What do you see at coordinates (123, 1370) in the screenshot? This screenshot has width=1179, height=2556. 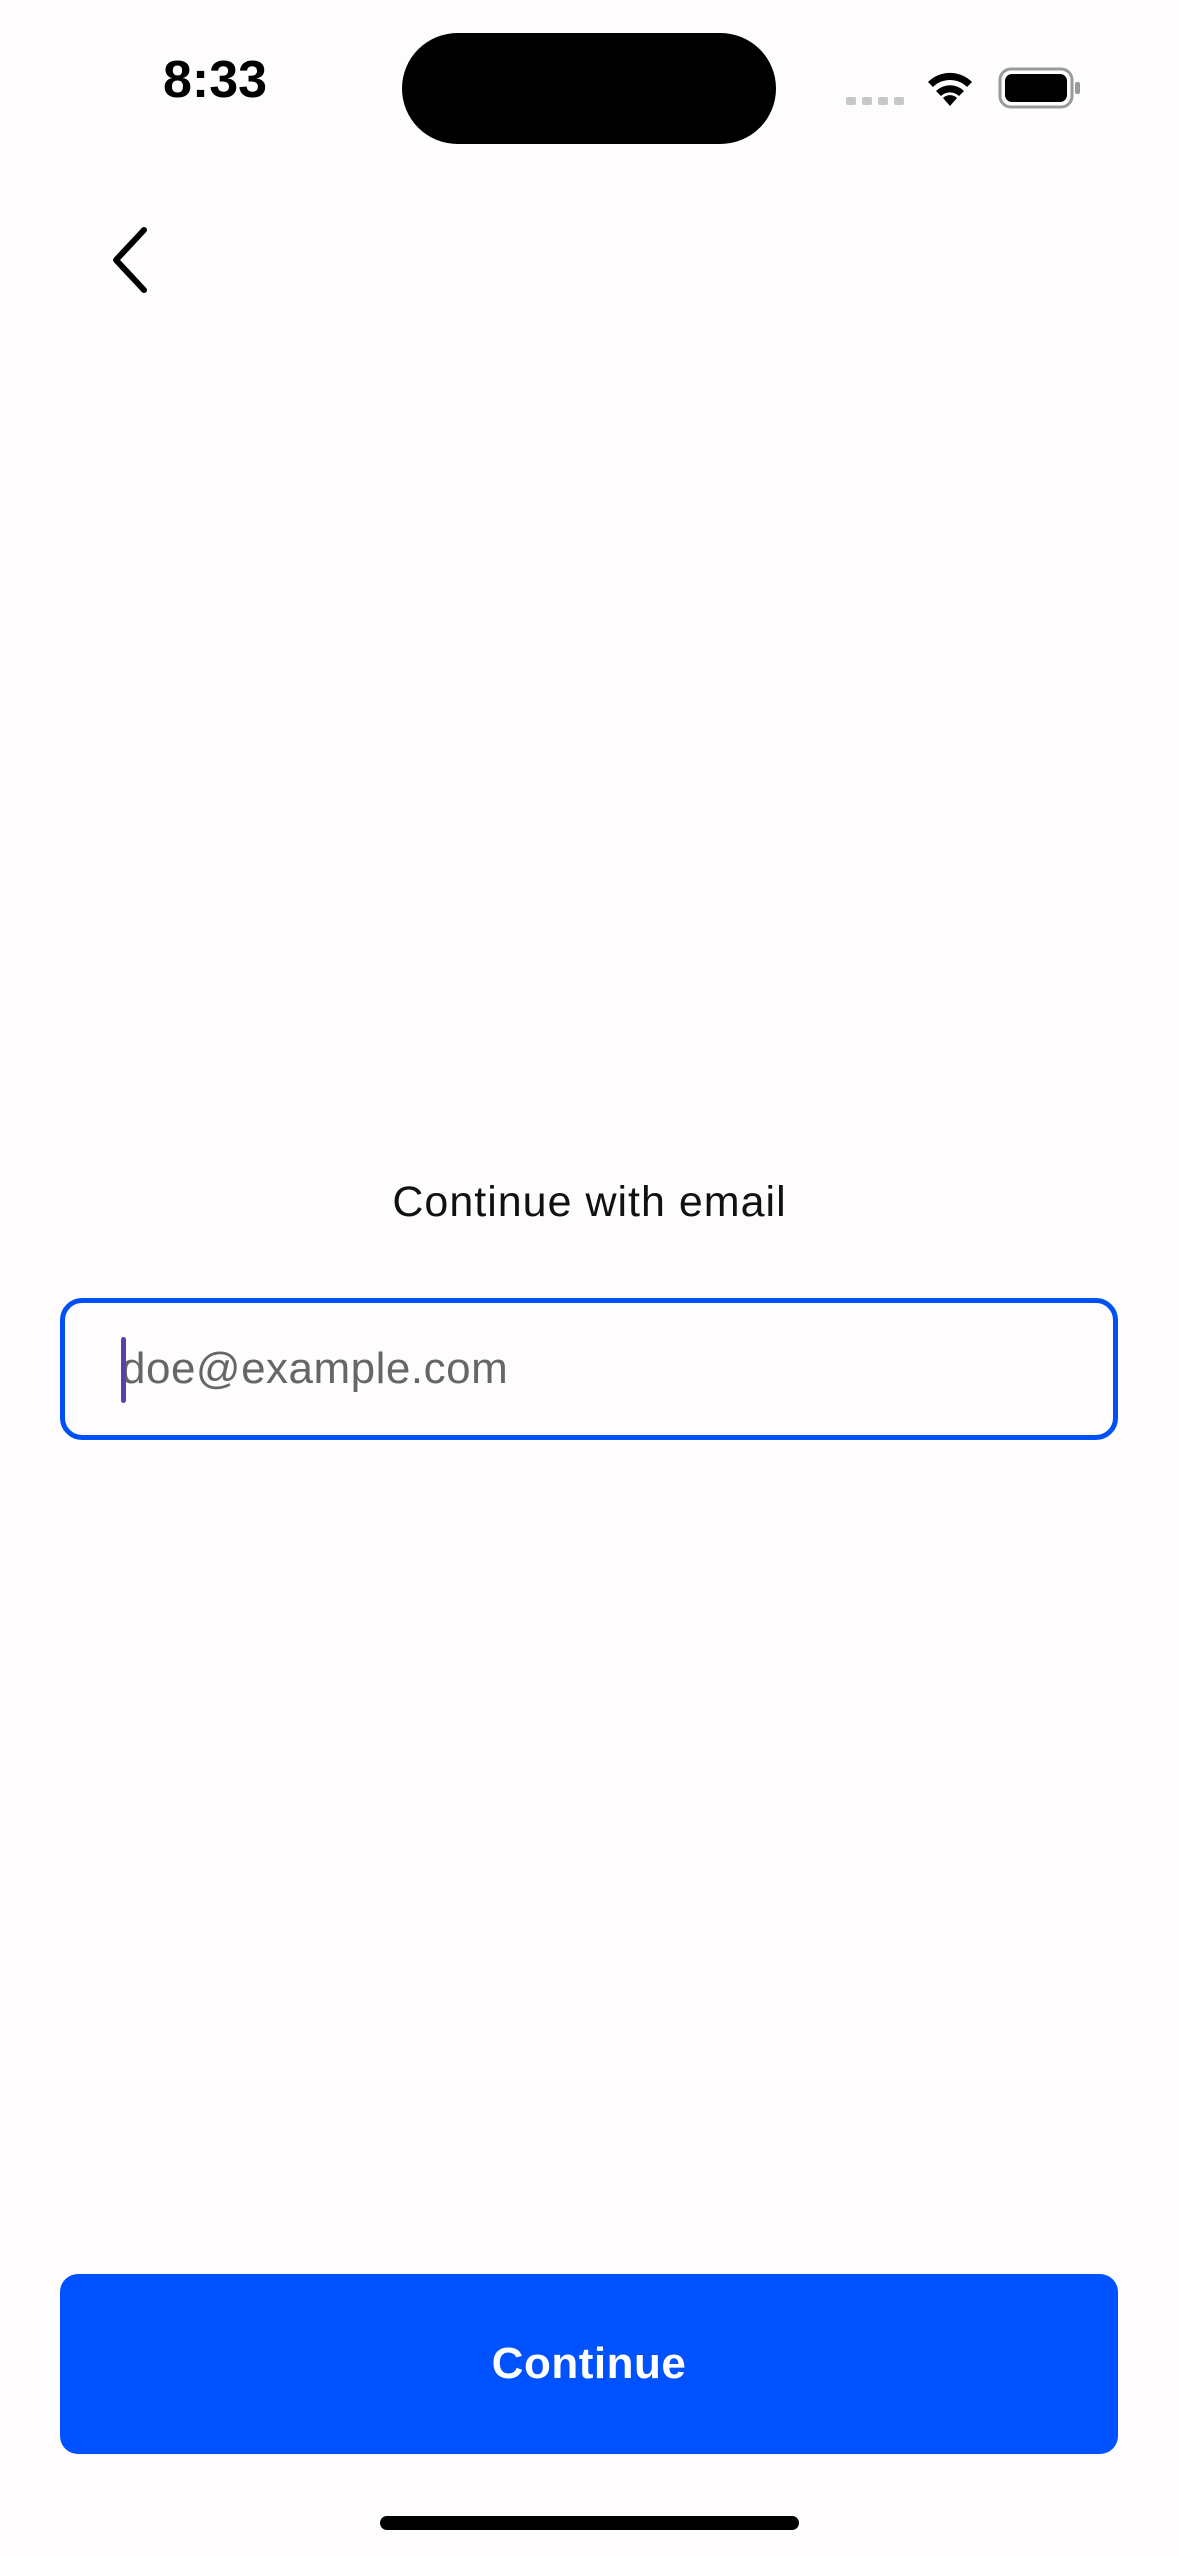 I see `text-caret` at bounding box center [123, 1370].